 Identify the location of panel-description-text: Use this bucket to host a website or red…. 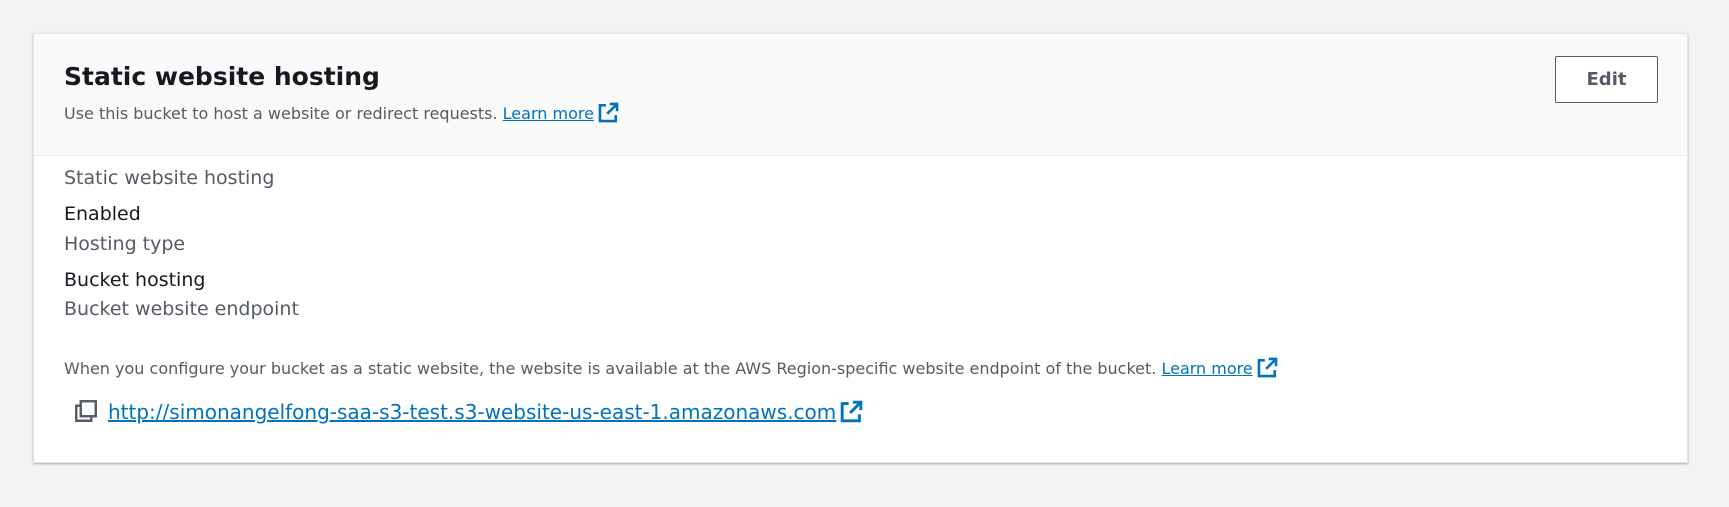
(281, 113).